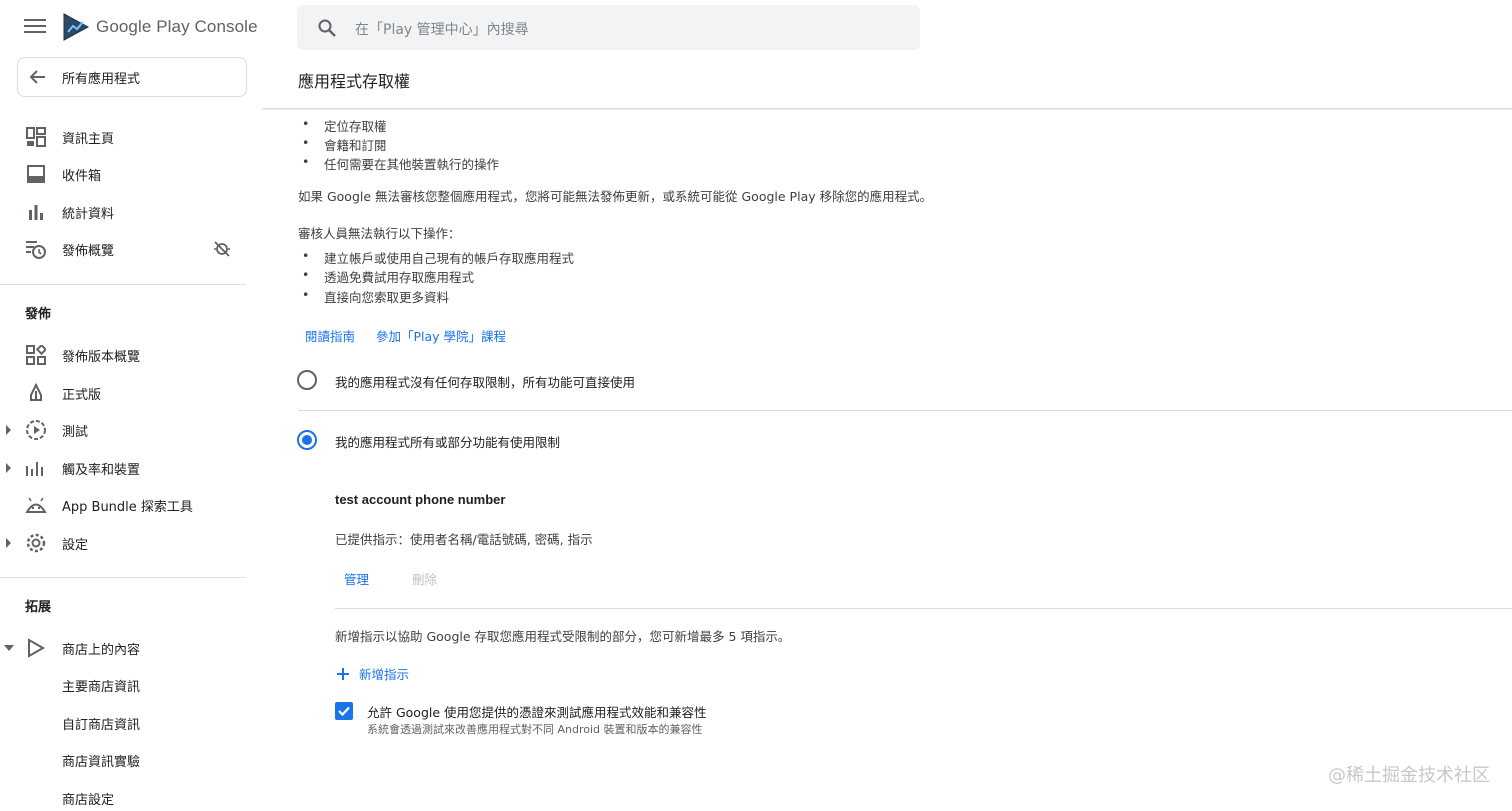  Describe the element at coordinates (101, 725) in the screenshot. I see `sidebar-item-label: 自訂商店資訊` at that location.